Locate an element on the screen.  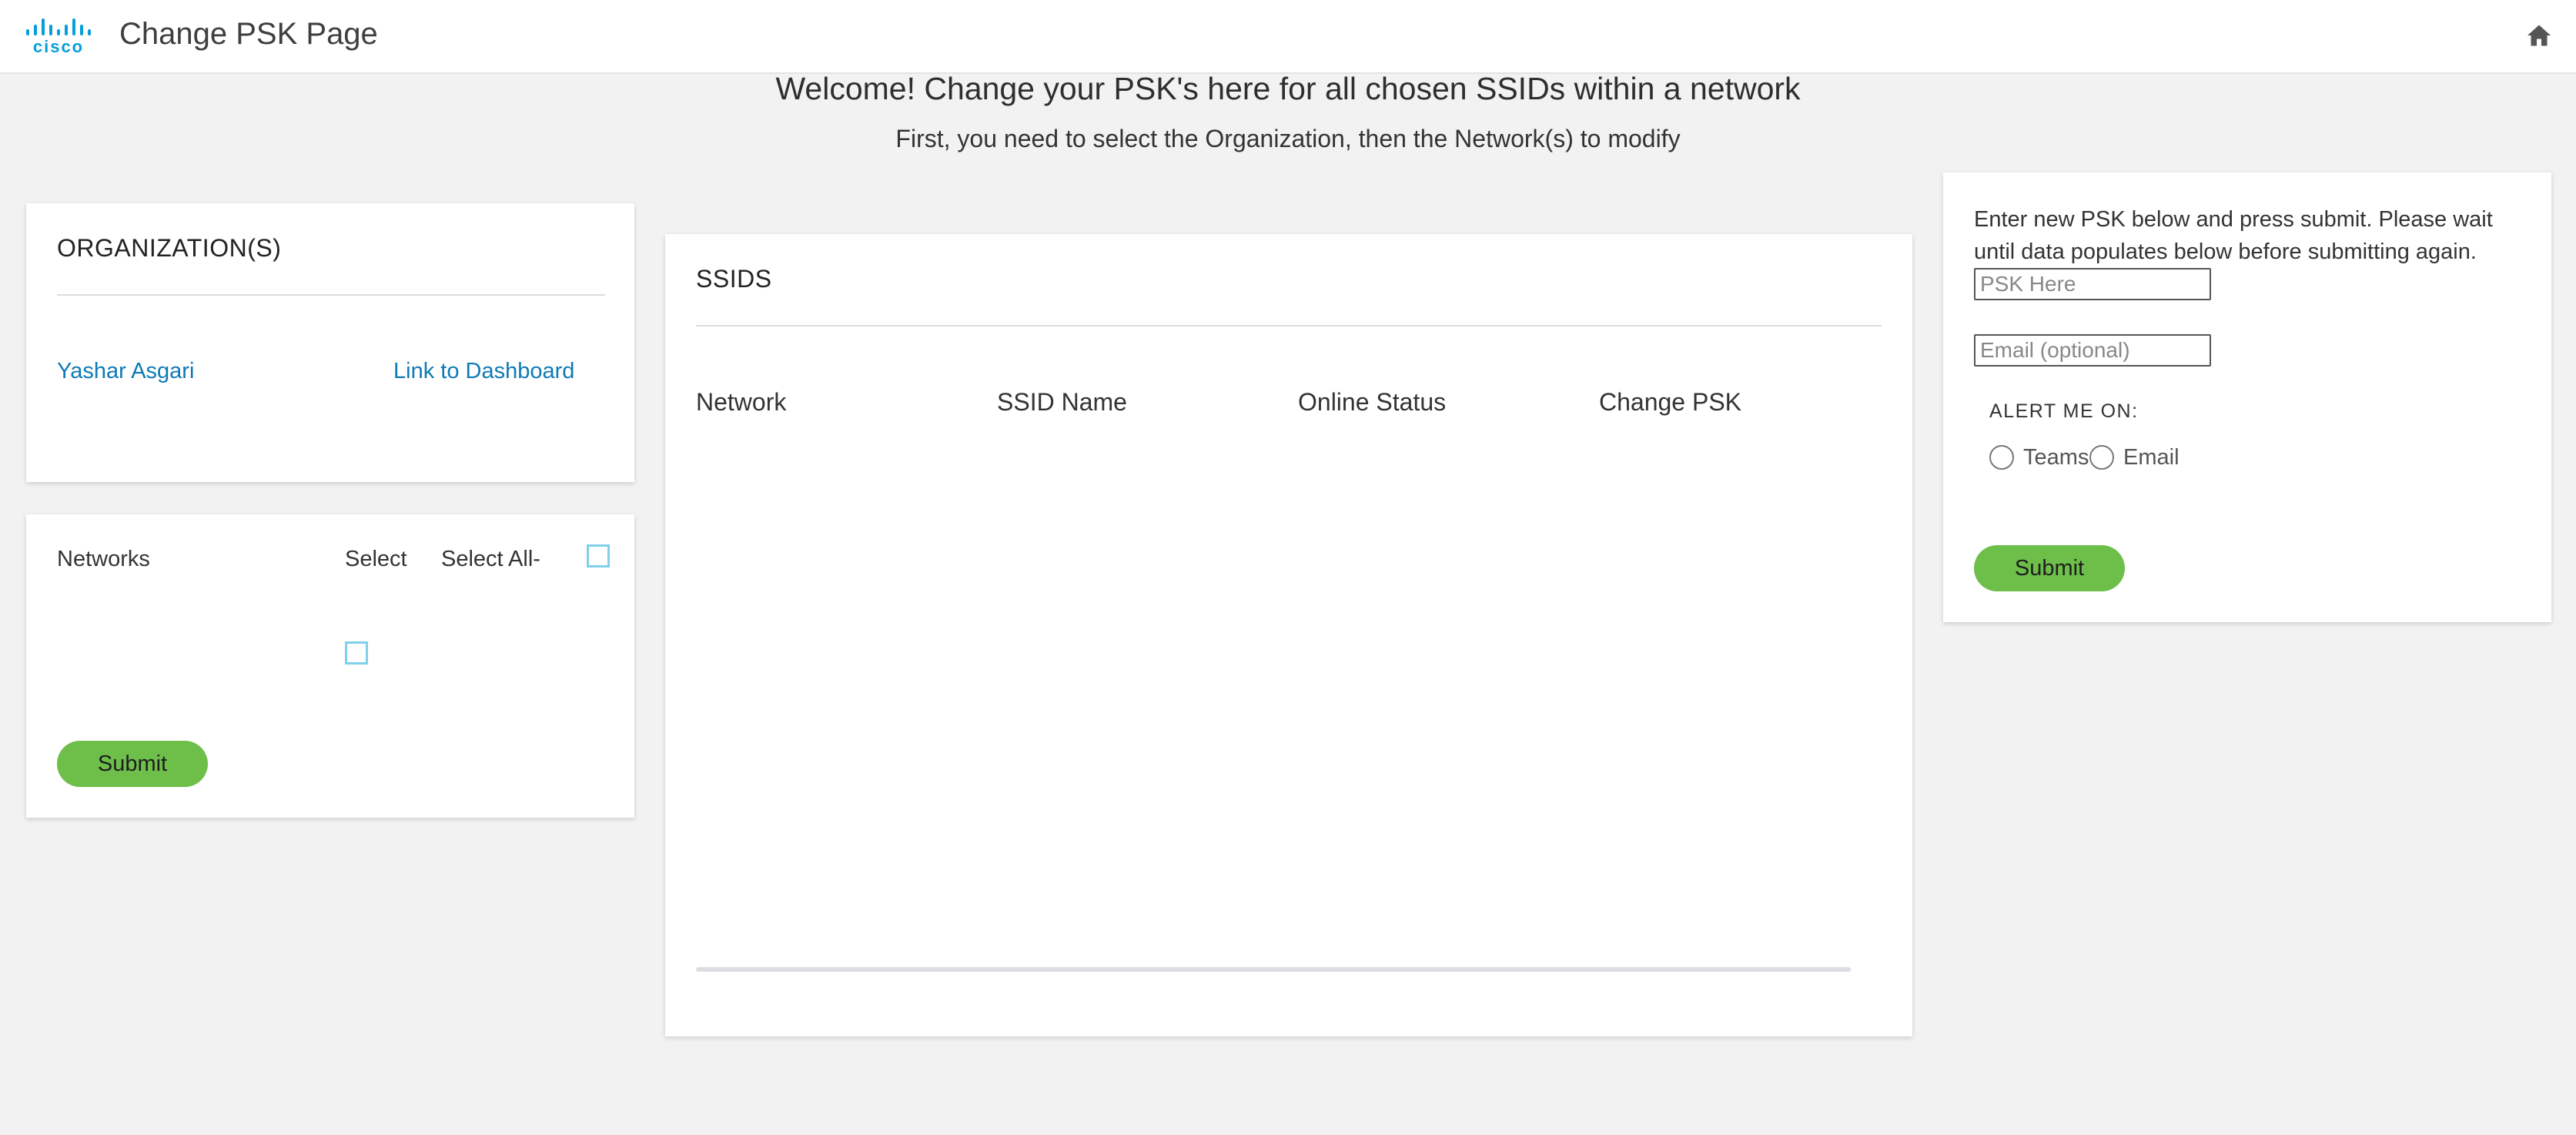
email-radio is located at coordinates (2101, 457).